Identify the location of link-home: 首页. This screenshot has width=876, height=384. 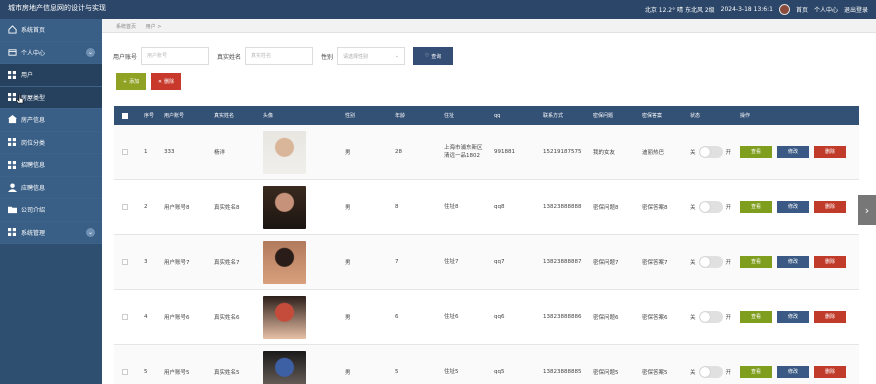
(802, 9).